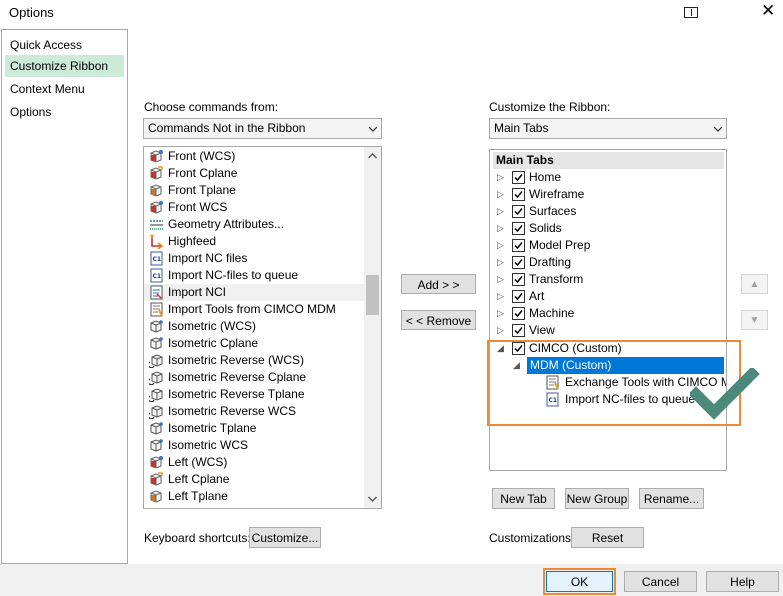  What do you see at coordinates (156, 242) in the screenshot?
I see `highfeed-icon` at bounding box center [156, 242].